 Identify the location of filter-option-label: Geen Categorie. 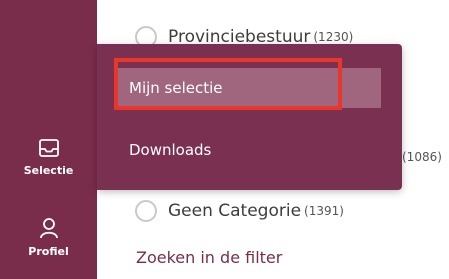
(235, 211).